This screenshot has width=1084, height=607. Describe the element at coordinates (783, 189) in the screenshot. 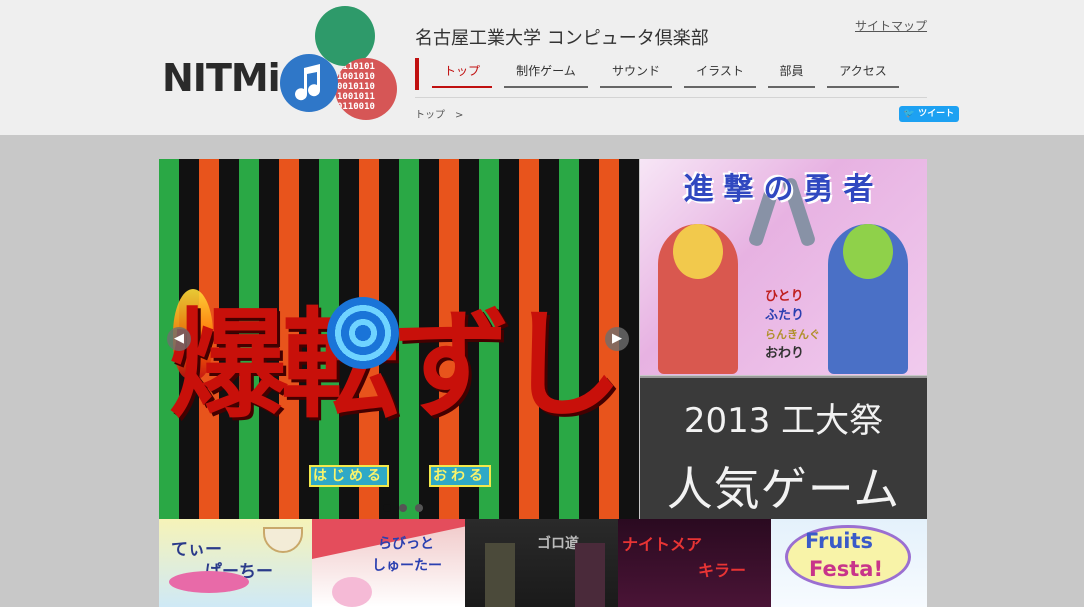

I see `promo-game-title: 進撃の勇者` at that location.